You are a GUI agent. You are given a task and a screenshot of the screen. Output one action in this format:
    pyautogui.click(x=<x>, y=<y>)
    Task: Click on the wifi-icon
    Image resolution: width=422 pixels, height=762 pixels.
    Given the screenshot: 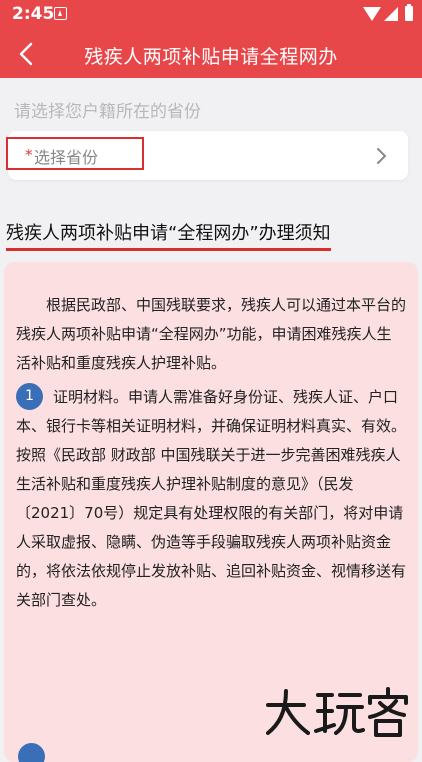 What is the action you would take?
    pyautogui.click(x=372, y=14)
    